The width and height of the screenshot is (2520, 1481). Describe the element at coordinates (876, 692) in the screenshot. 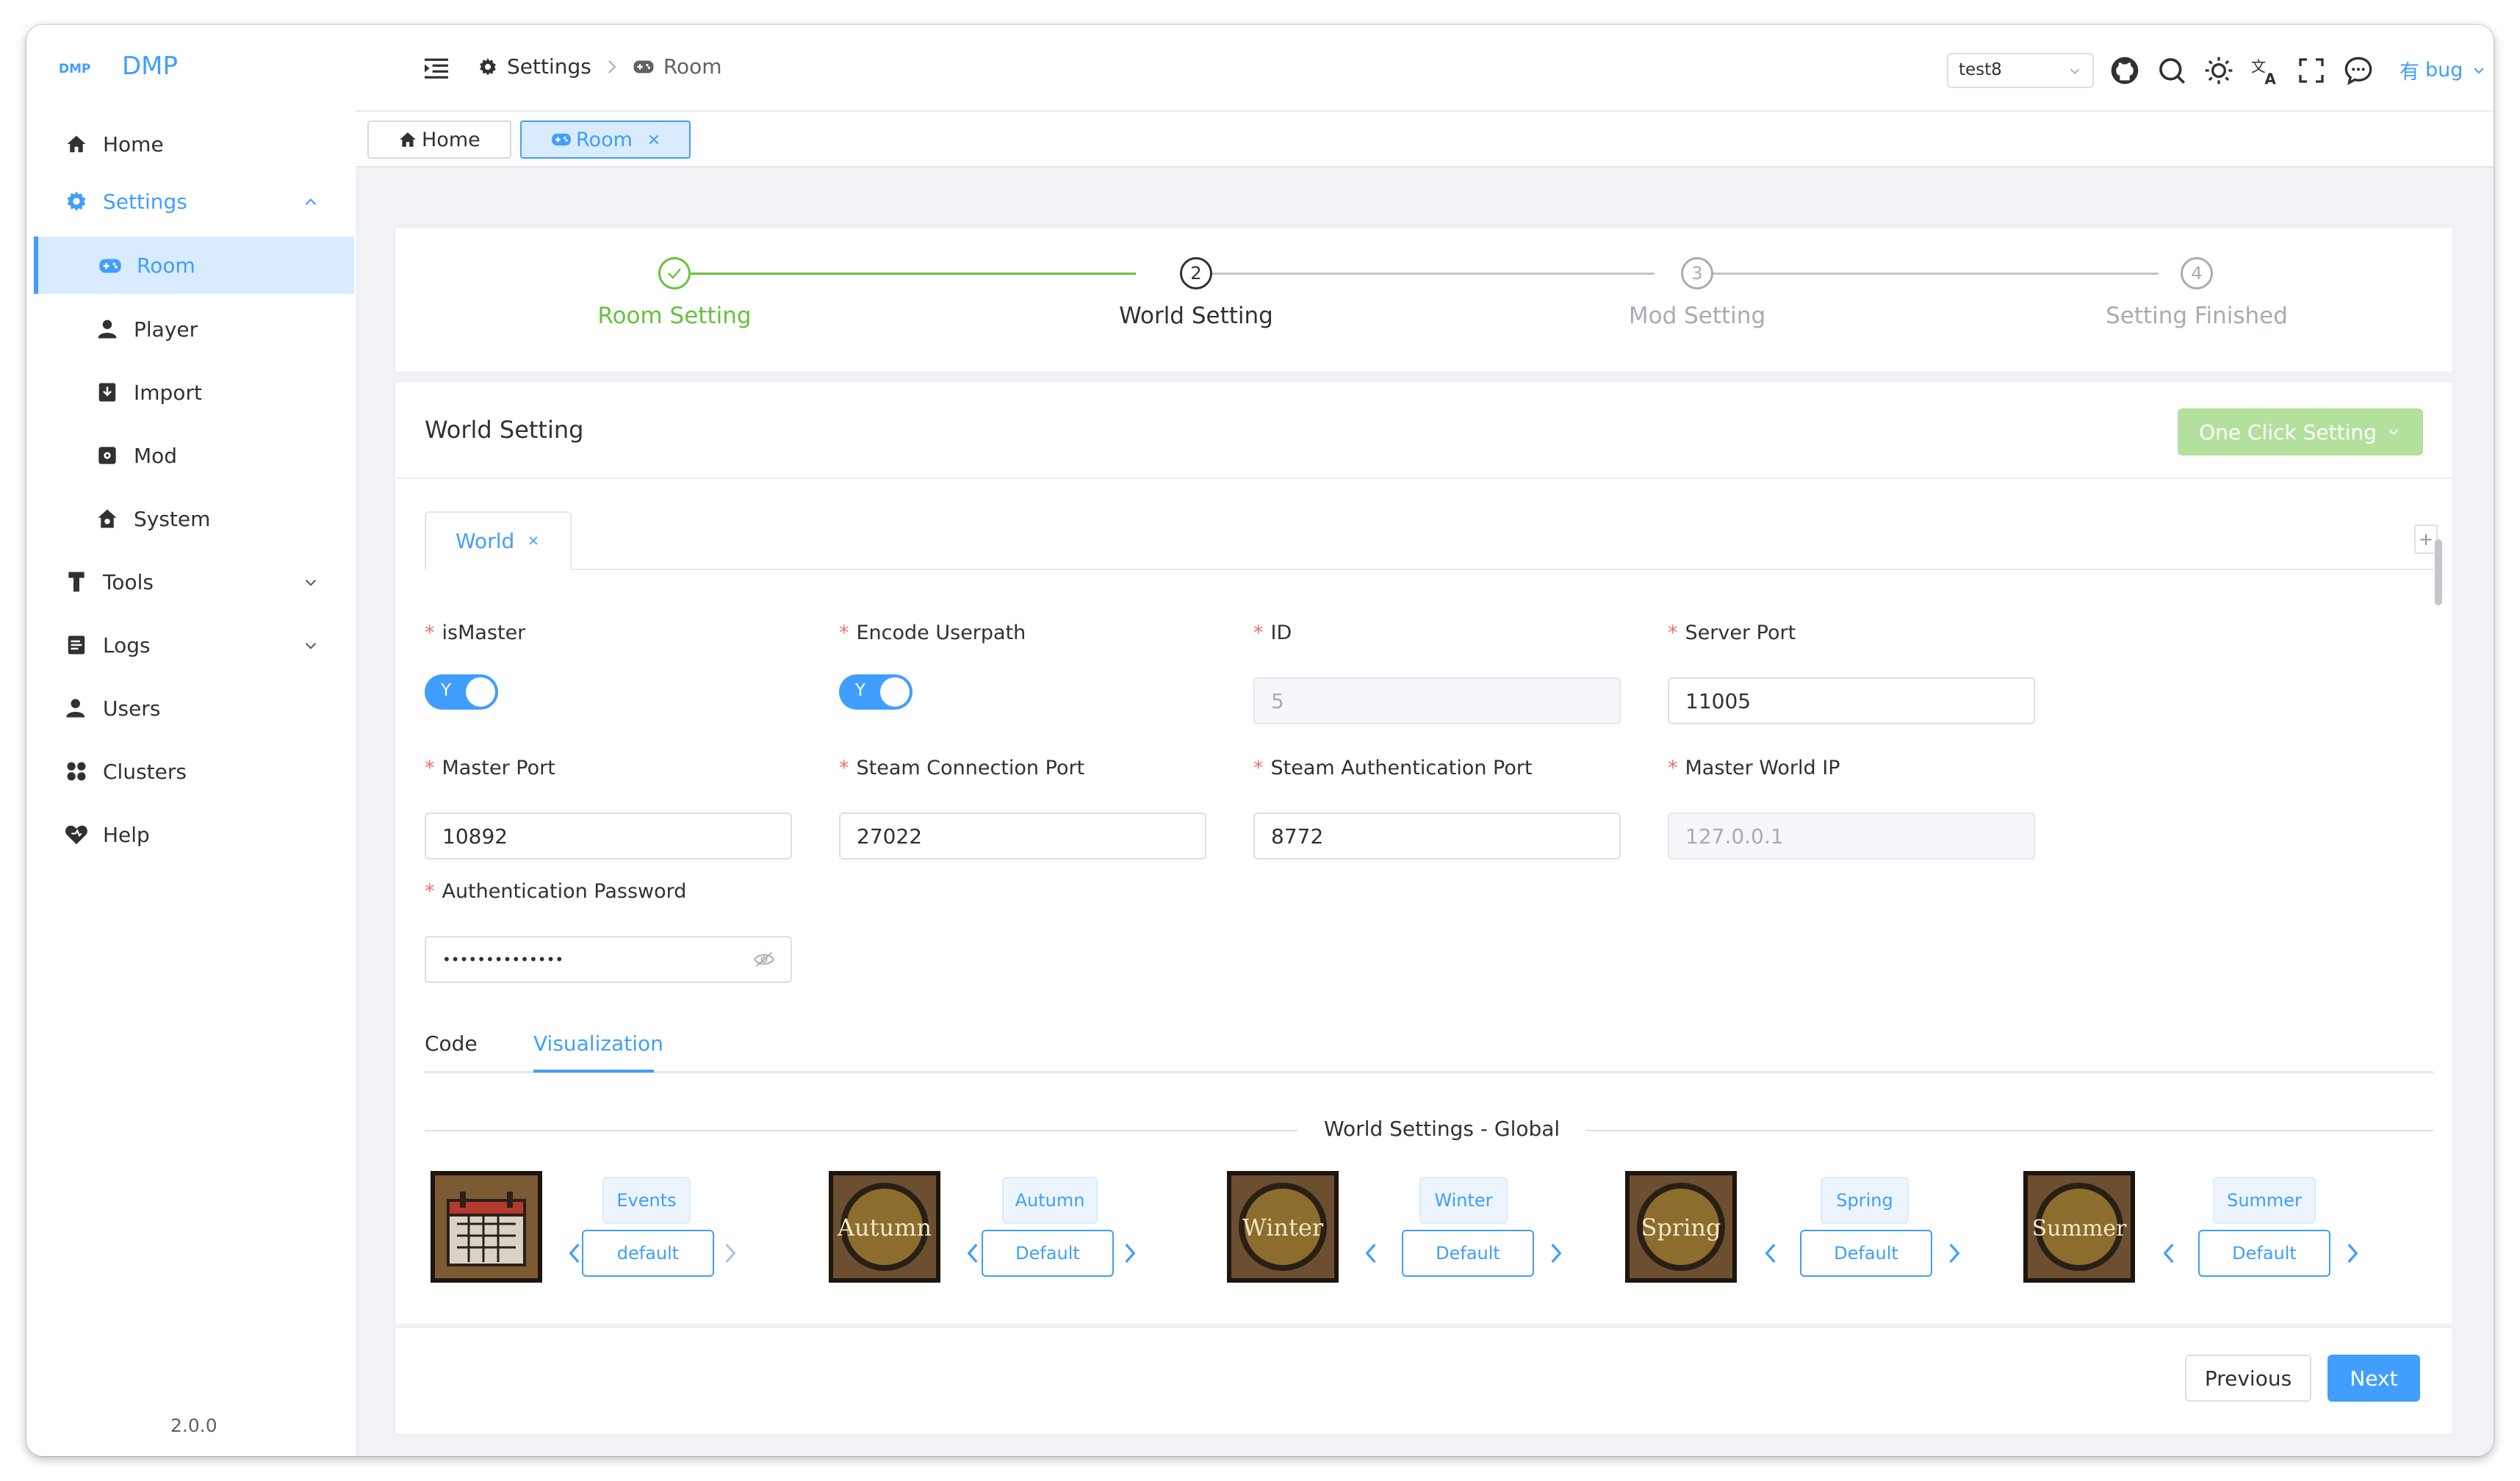

I see `encode-userpath-switch: Y` at that location.